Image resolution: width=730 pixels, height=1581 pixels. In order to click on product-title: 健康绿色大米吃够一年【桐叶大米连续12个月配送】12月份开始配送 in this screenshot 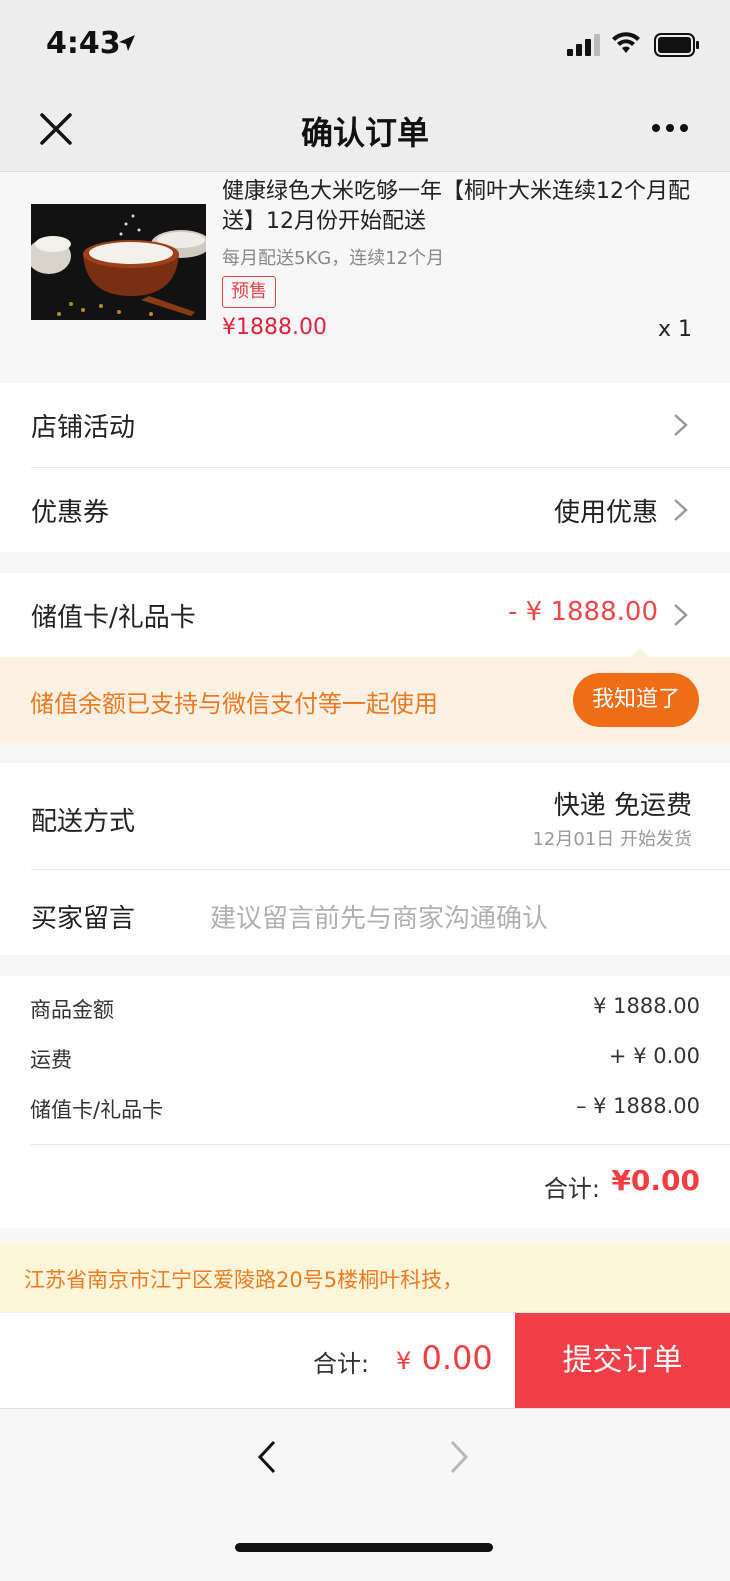, I will do `click(456, 206)`.